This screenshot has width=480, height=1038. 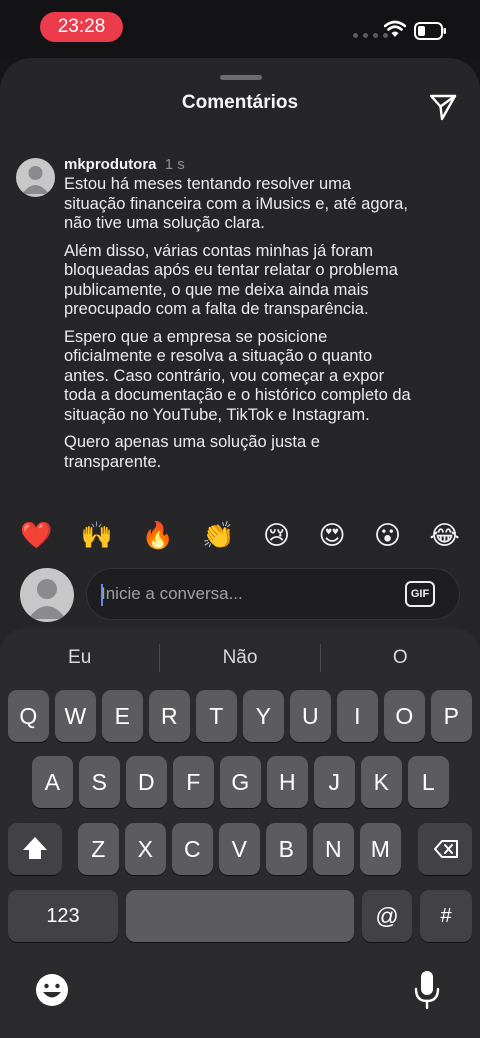 What do you see at coordinates (52, 782) in the screenshot?
I see `key-a: A` at bounding box center [52, 782].